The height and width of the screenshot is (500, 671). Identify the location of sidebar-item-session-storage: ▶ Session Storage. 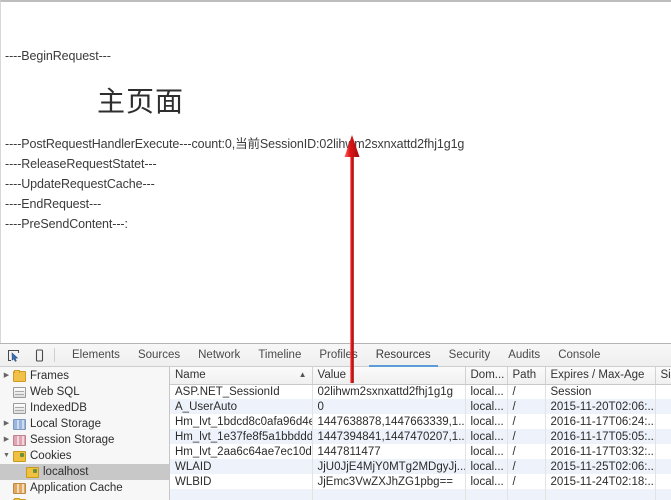
(84, 440).